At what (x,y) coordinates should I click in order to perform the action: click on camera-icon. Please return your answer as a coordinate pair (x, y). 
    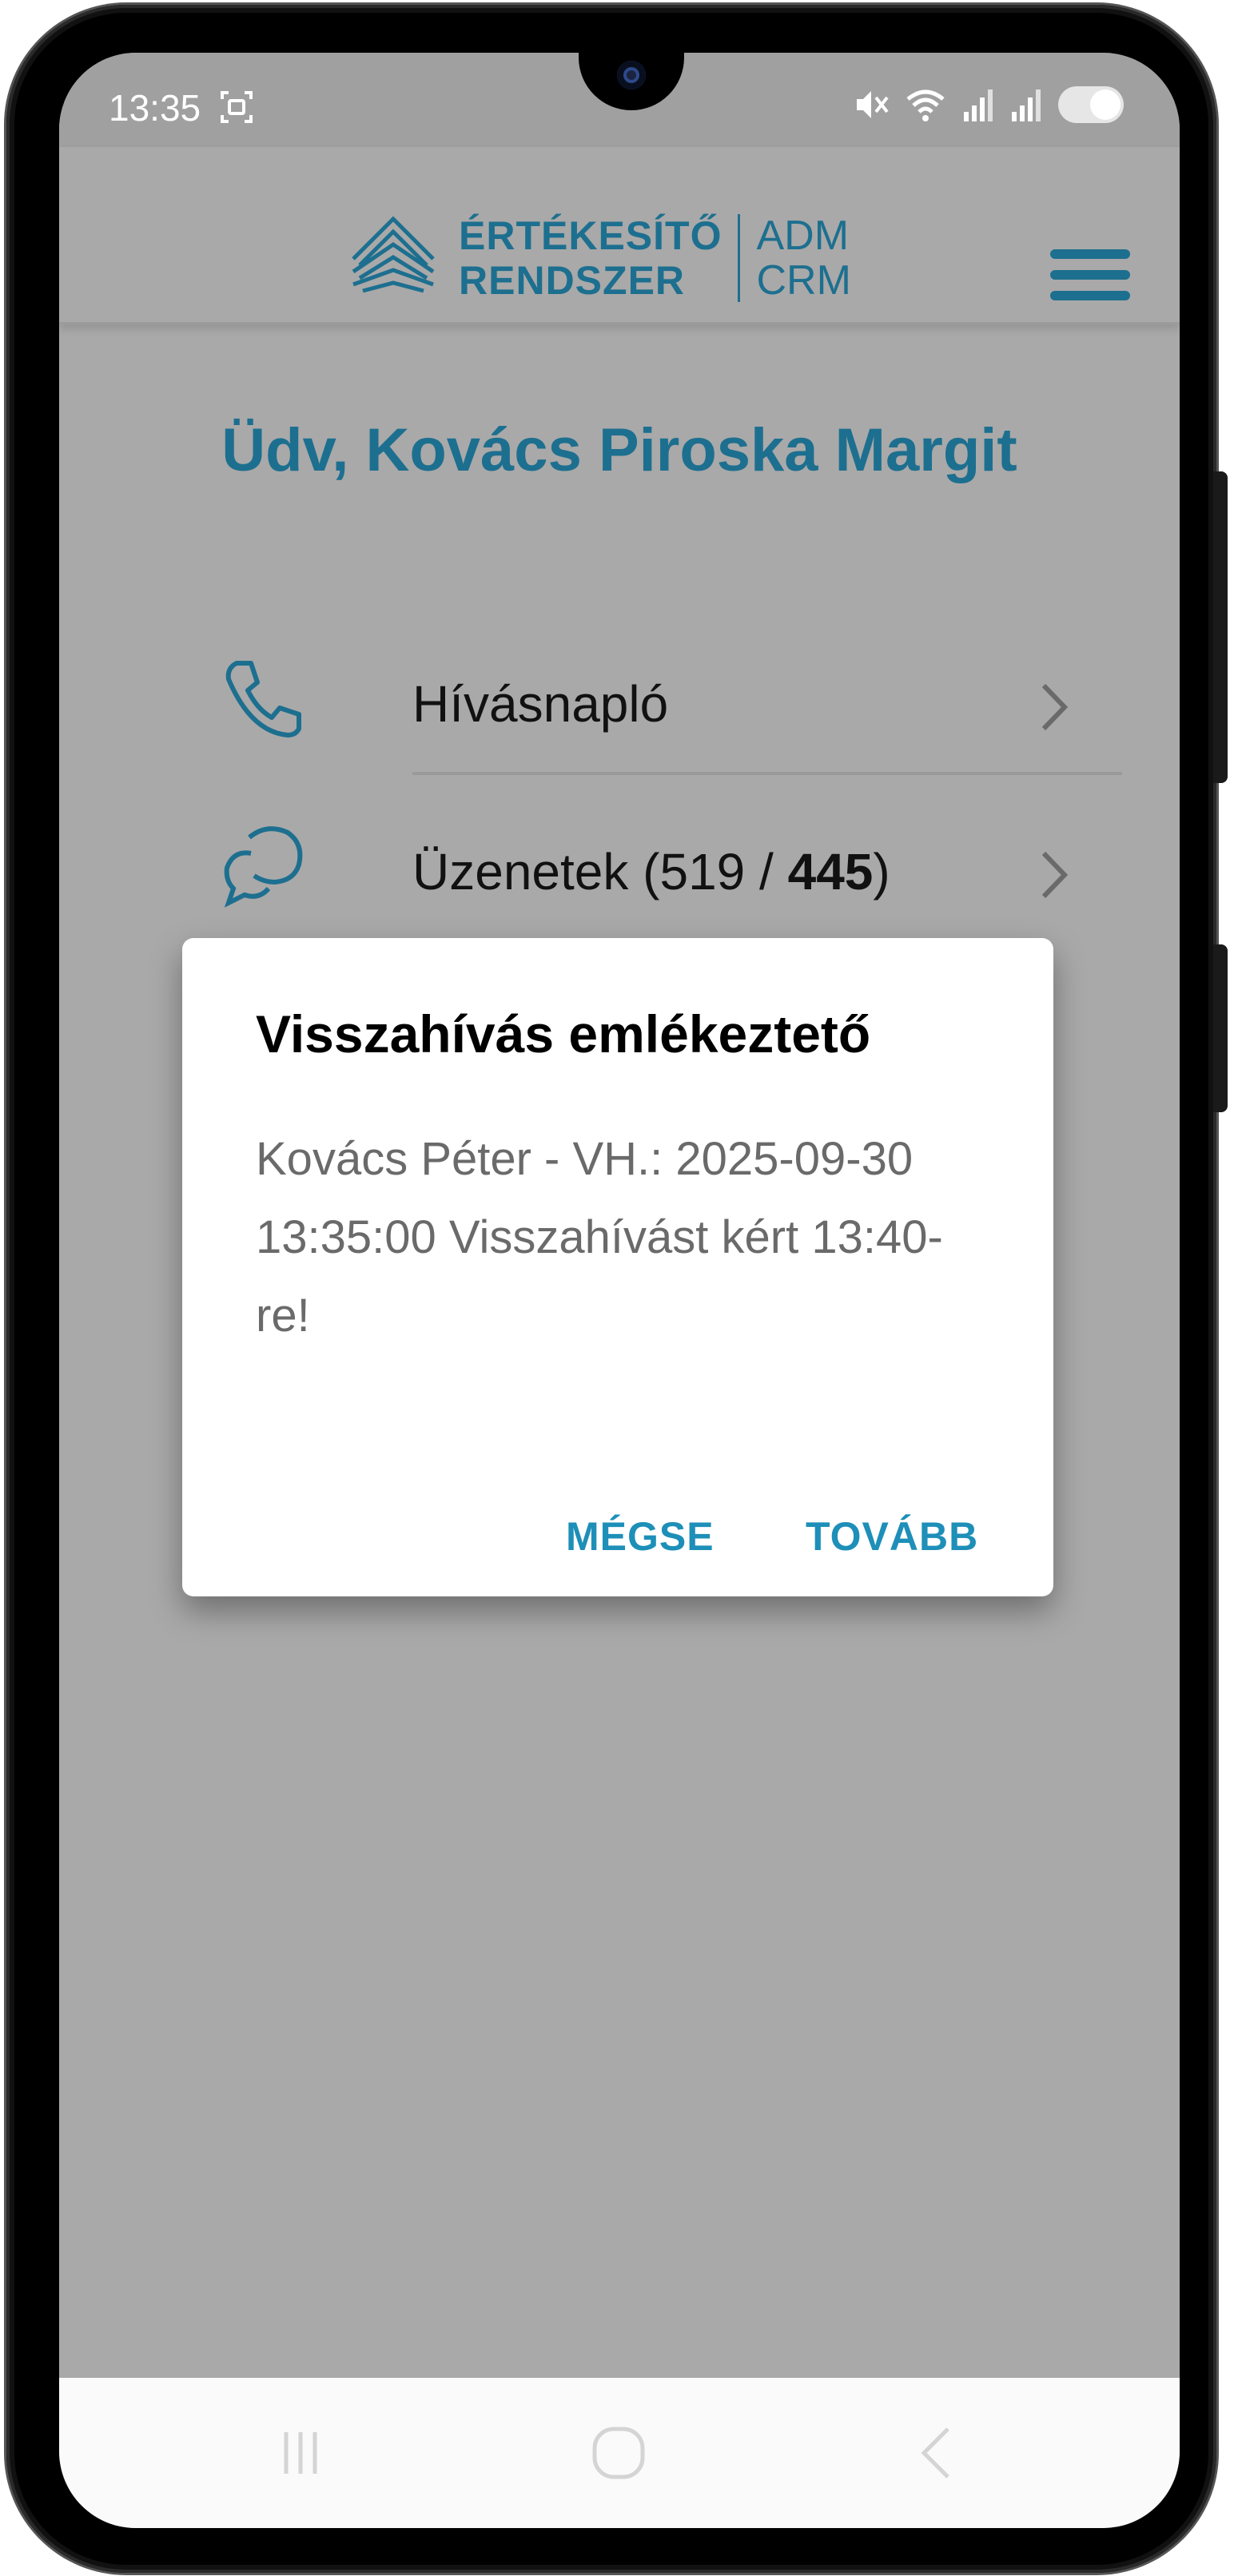
    Looking at the image, I should click on (631, 75).